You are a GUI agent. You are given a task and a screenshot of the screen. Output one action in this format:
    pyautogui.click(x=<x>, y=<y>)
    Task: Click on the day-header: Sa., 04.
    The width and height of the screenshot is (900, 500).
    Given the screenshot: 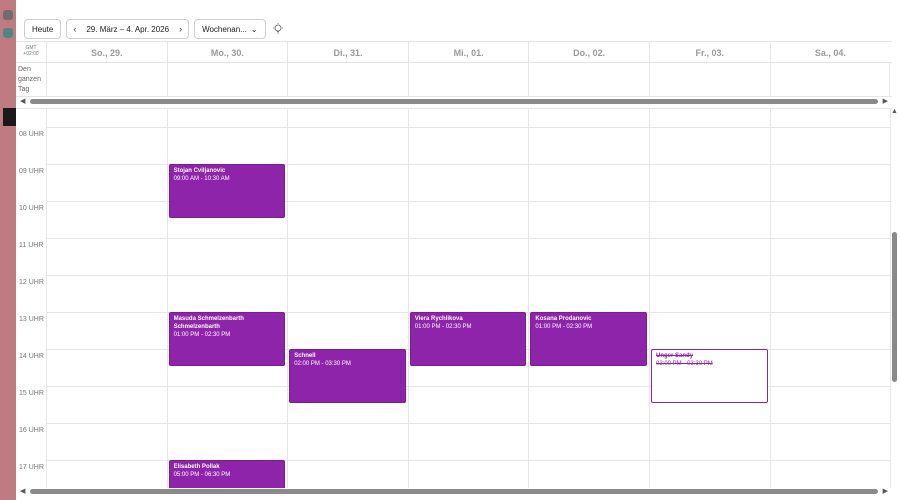 What is the action you would take?
    pyautogui.click(x=830, y=52)
    